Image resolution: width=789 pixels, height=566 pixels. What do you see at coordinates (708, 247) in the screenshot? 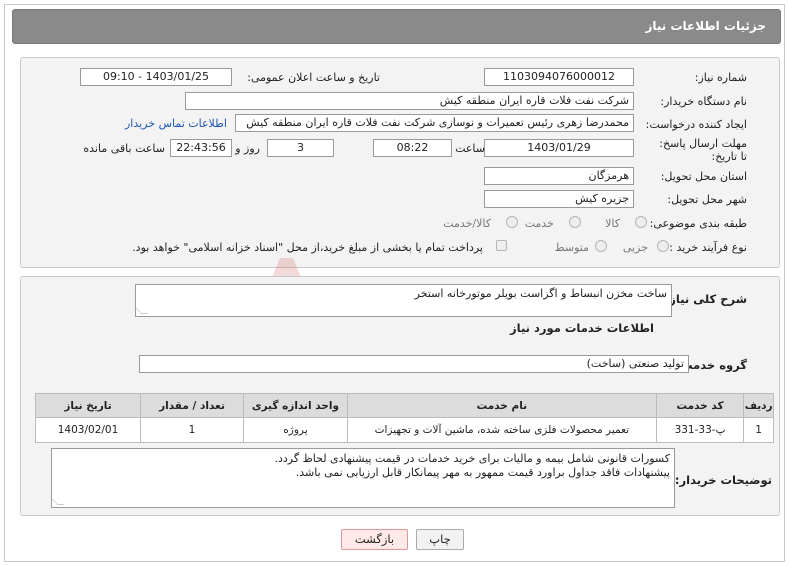
I see `process-label: نوع فرآیند خرید :` at bounding box center [708, 247].